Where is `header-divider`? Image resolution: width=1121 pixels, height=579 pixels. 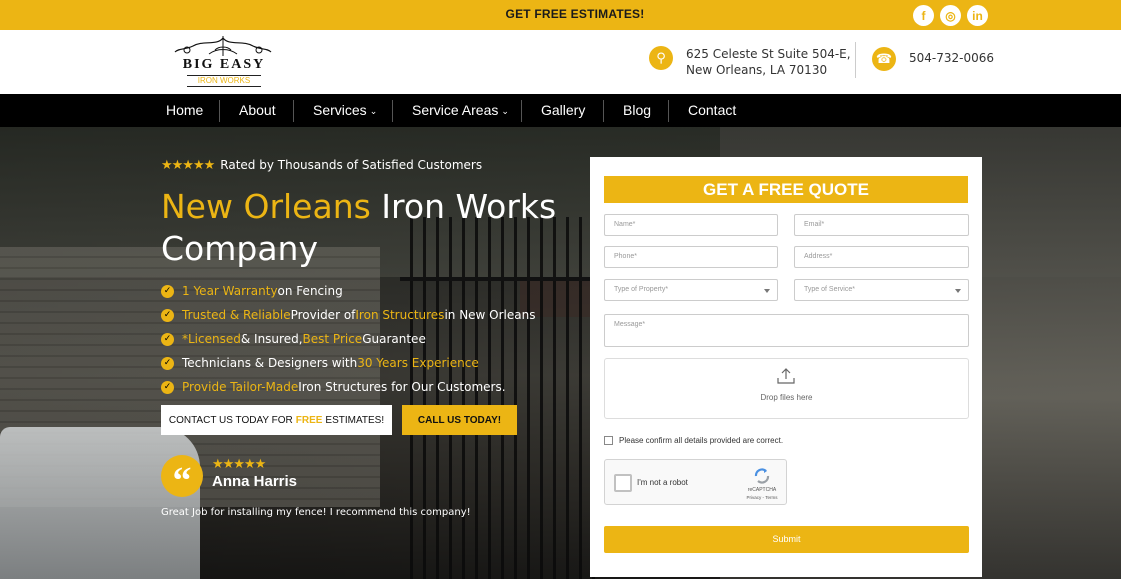
header-divider is located at coordinates (855, 60).